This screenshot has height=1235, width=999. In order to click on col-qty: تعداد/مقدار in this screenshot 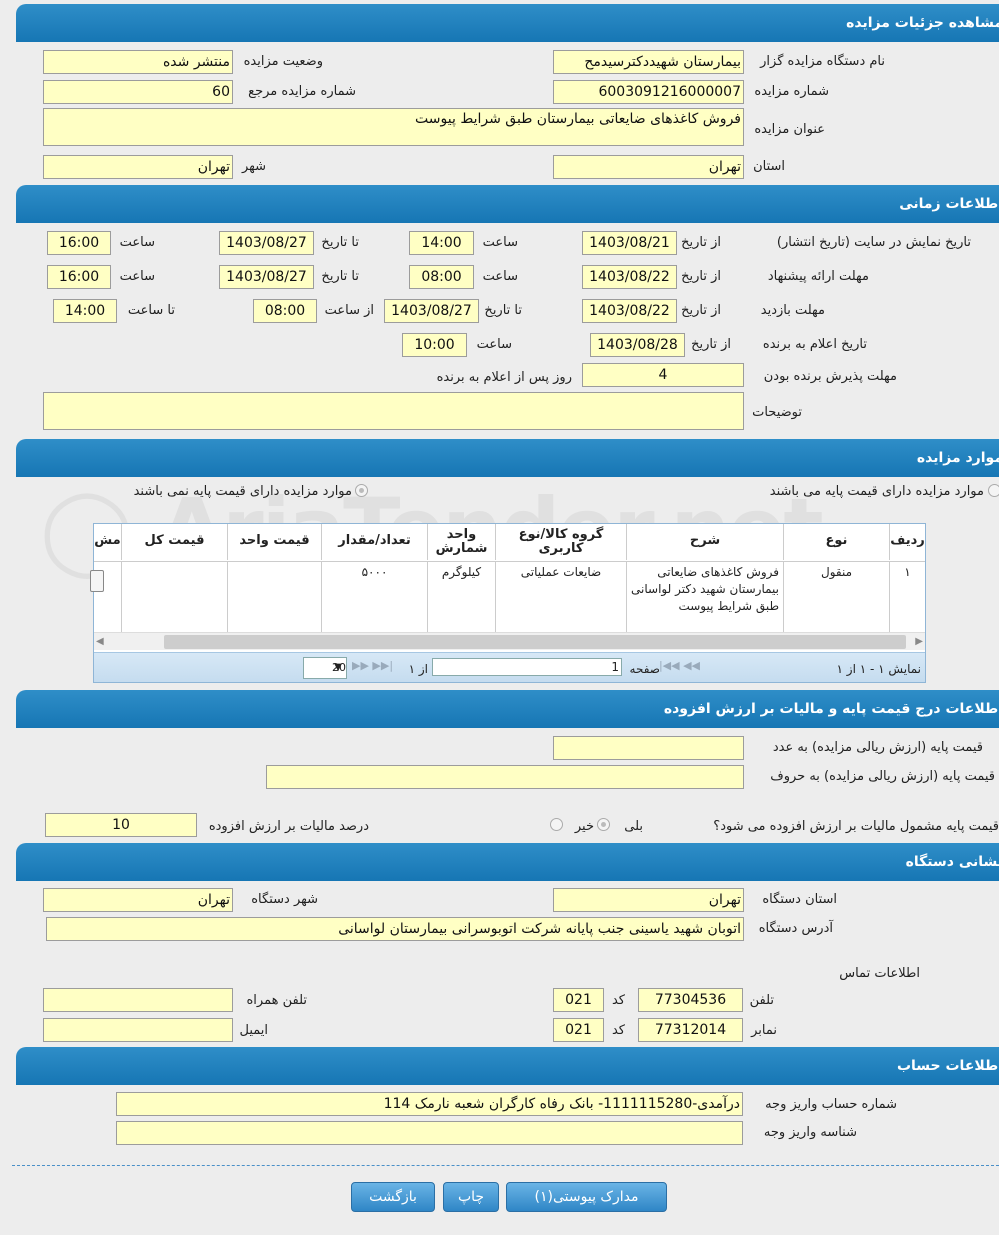, I will do `click(374, 542)`.